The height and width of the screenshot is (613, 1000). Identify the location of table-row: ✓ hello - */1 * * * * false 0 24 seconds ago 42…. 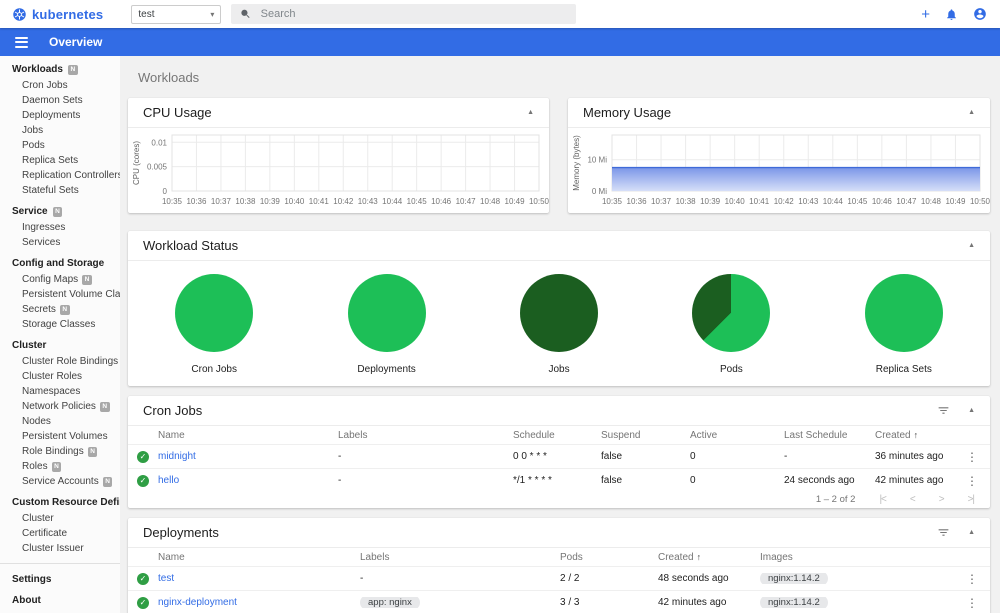
(559, 480).